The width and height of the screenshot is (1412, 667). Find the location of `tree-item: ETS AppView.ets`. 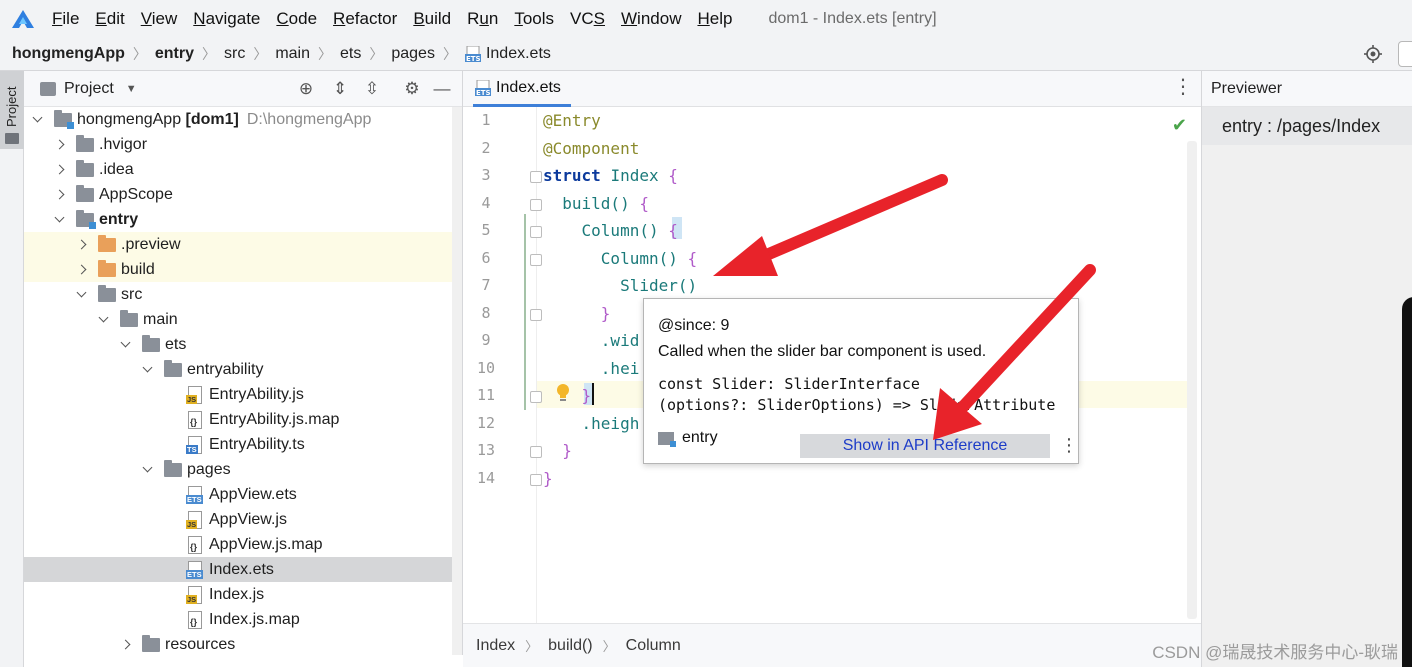

tree-item: ETS AppView.ets is located at coordinates (243, 494).